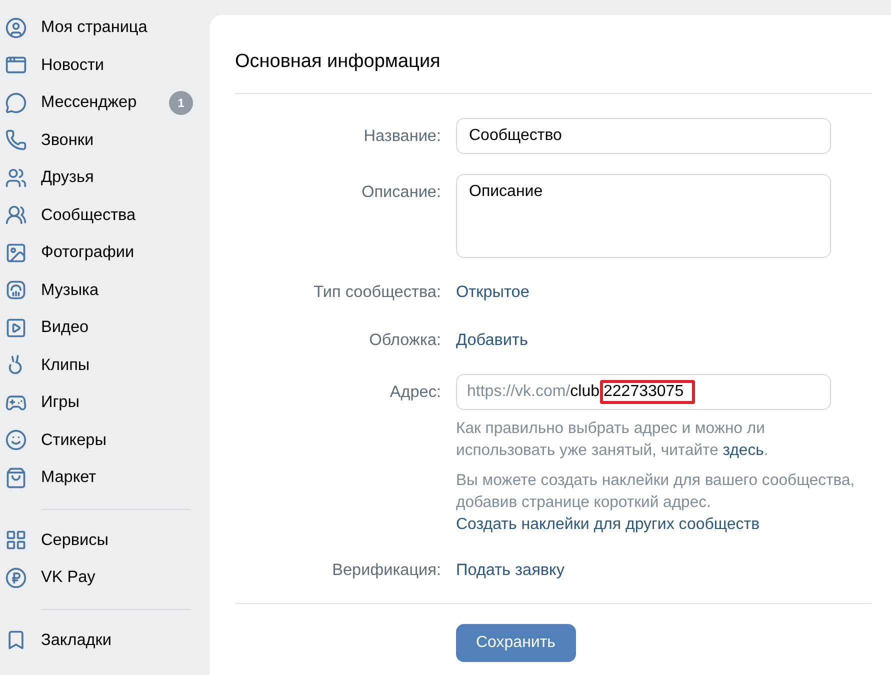 This screenshot has width=891, height=675. What do you see at coordinates (404, 340) in the screenshot?
I see `field-label: Обложка:` at bounding box center [404, 340].